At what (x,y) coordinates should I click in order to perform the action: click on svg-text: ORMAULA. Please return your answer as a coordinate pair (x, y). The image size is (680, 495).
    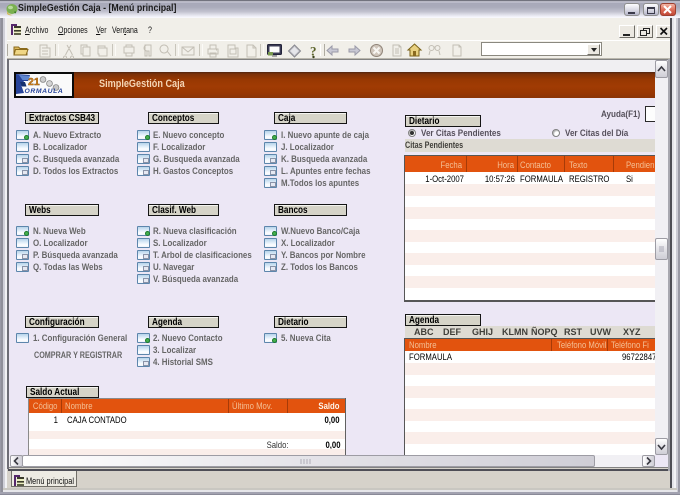
    Looking at the image, I should click on (44, 91).